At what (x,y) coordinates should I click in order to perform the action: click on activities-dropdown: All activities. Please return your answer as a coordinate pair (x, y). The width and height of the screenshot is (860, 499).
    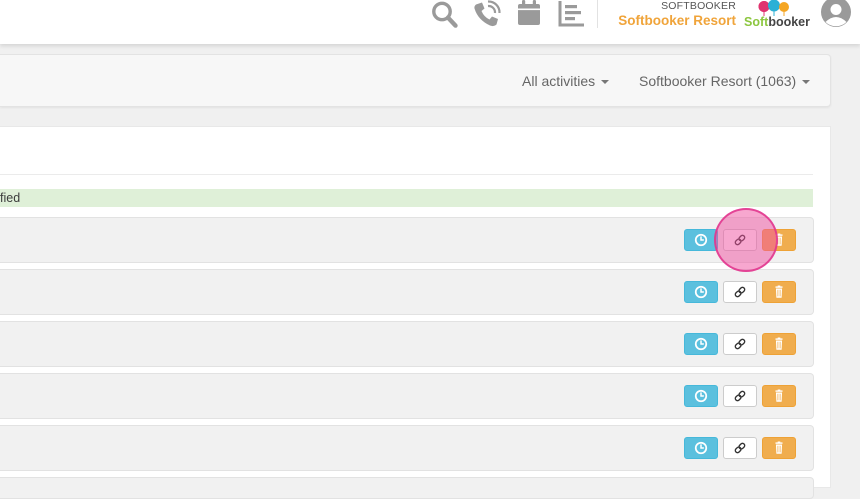
    Looking at the image, I should click on (566, 81).